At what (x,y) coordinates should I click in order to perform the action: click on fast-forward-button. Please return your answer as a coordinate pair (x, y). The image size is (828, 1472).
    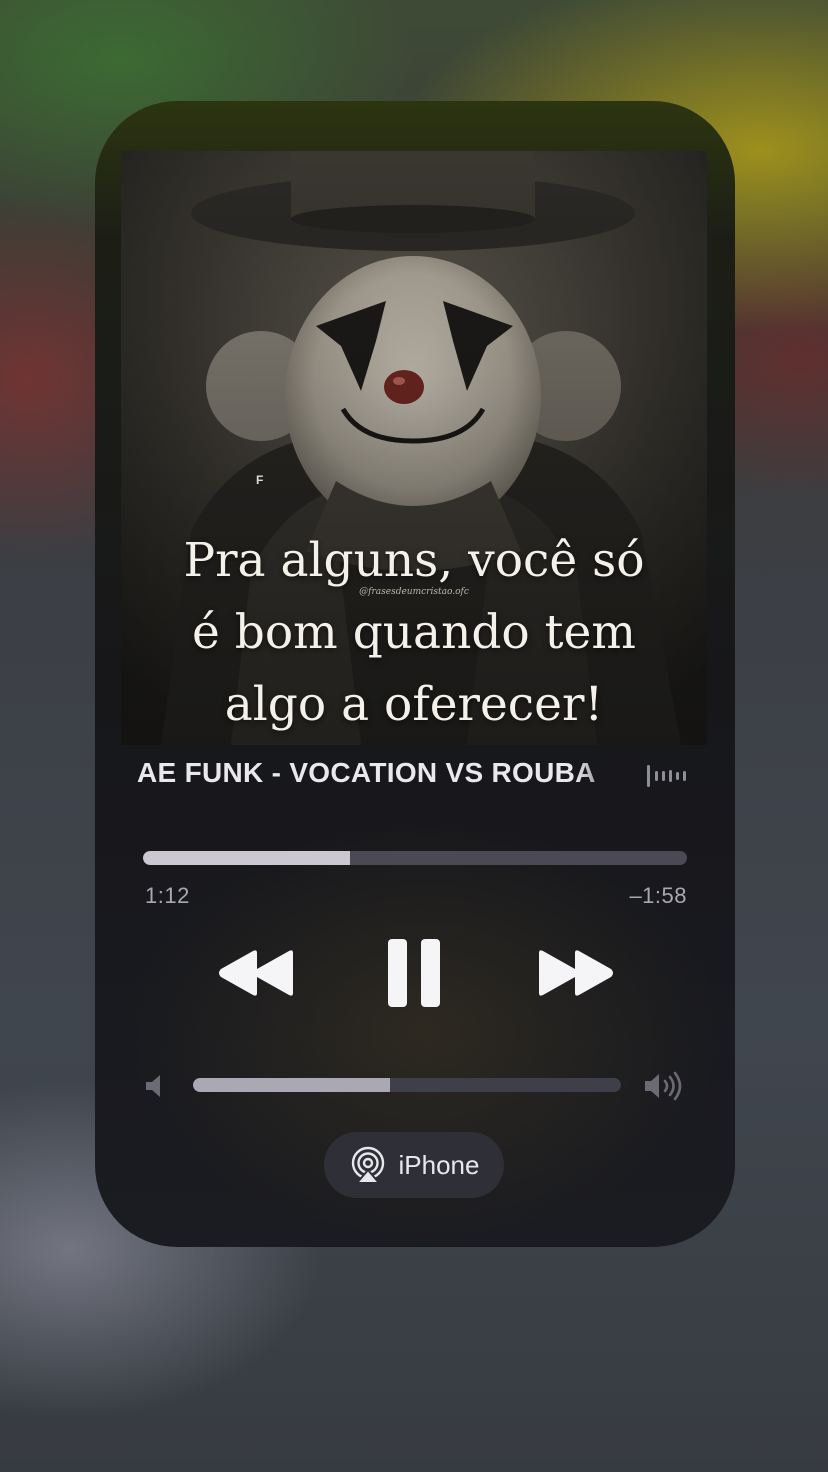
    Looking at the image, I should click on (575, 973).